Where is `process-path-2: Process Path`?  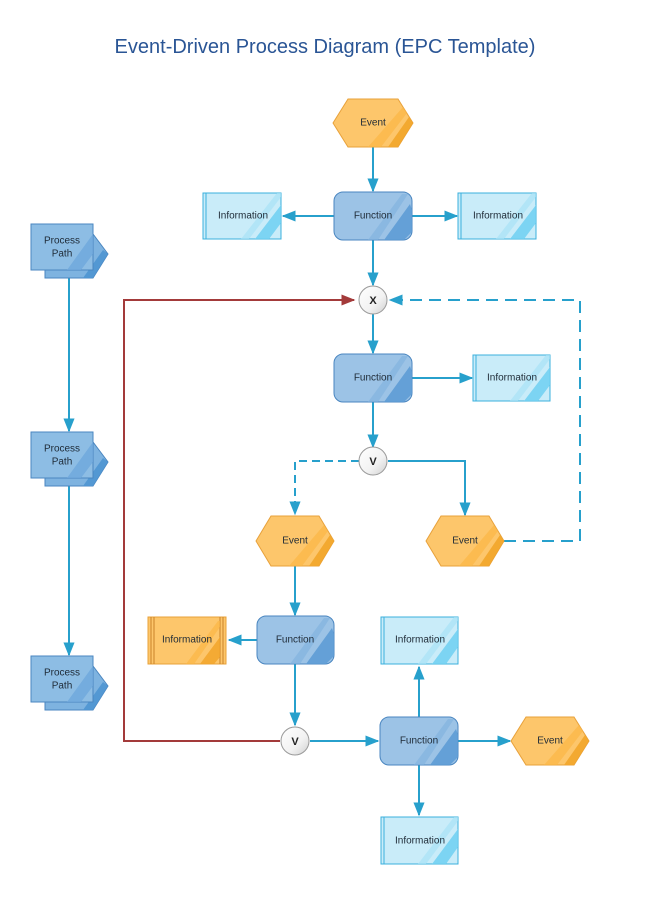
process-path-2: Process Path is located at coordinates (69, 459).